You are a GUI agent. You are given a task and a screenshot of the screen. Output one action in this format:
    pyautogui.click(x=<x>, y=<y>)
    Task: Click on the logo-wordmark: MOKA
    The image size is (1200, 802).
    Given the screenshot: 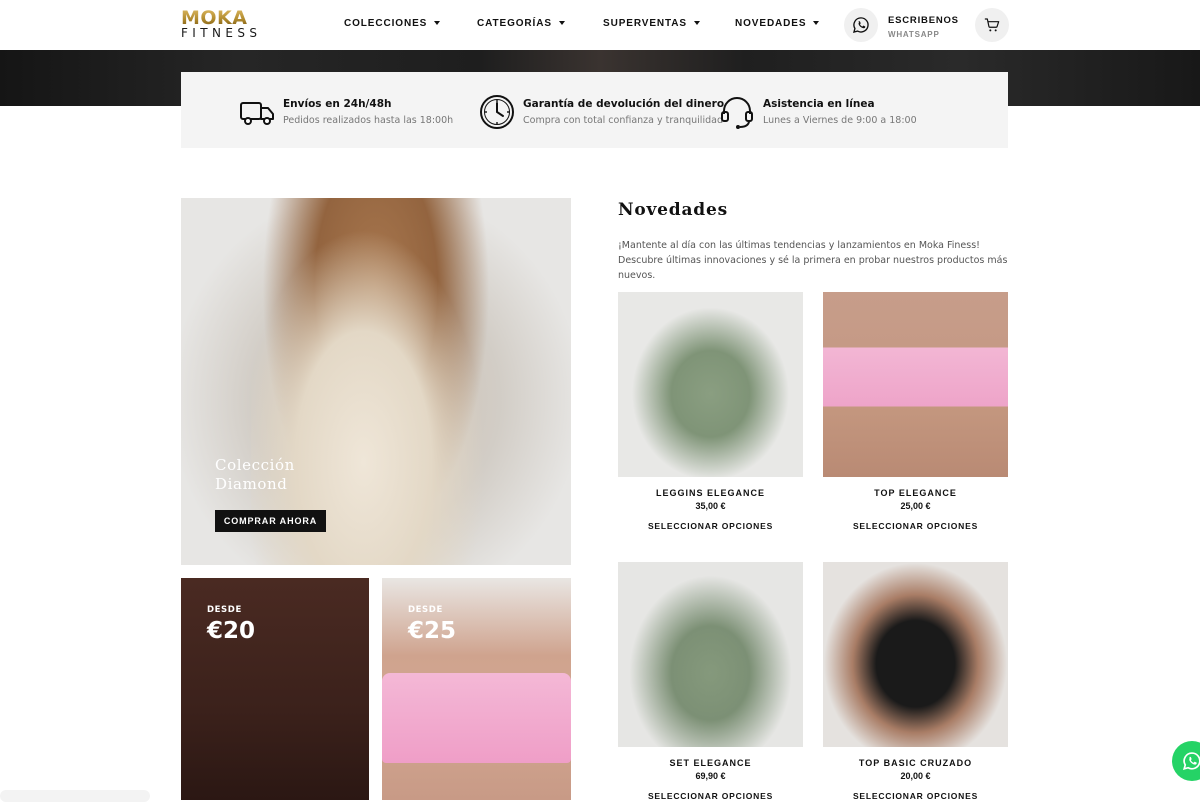 What is the action you would take?
    pyautogui.click(x=227, y=18)
    